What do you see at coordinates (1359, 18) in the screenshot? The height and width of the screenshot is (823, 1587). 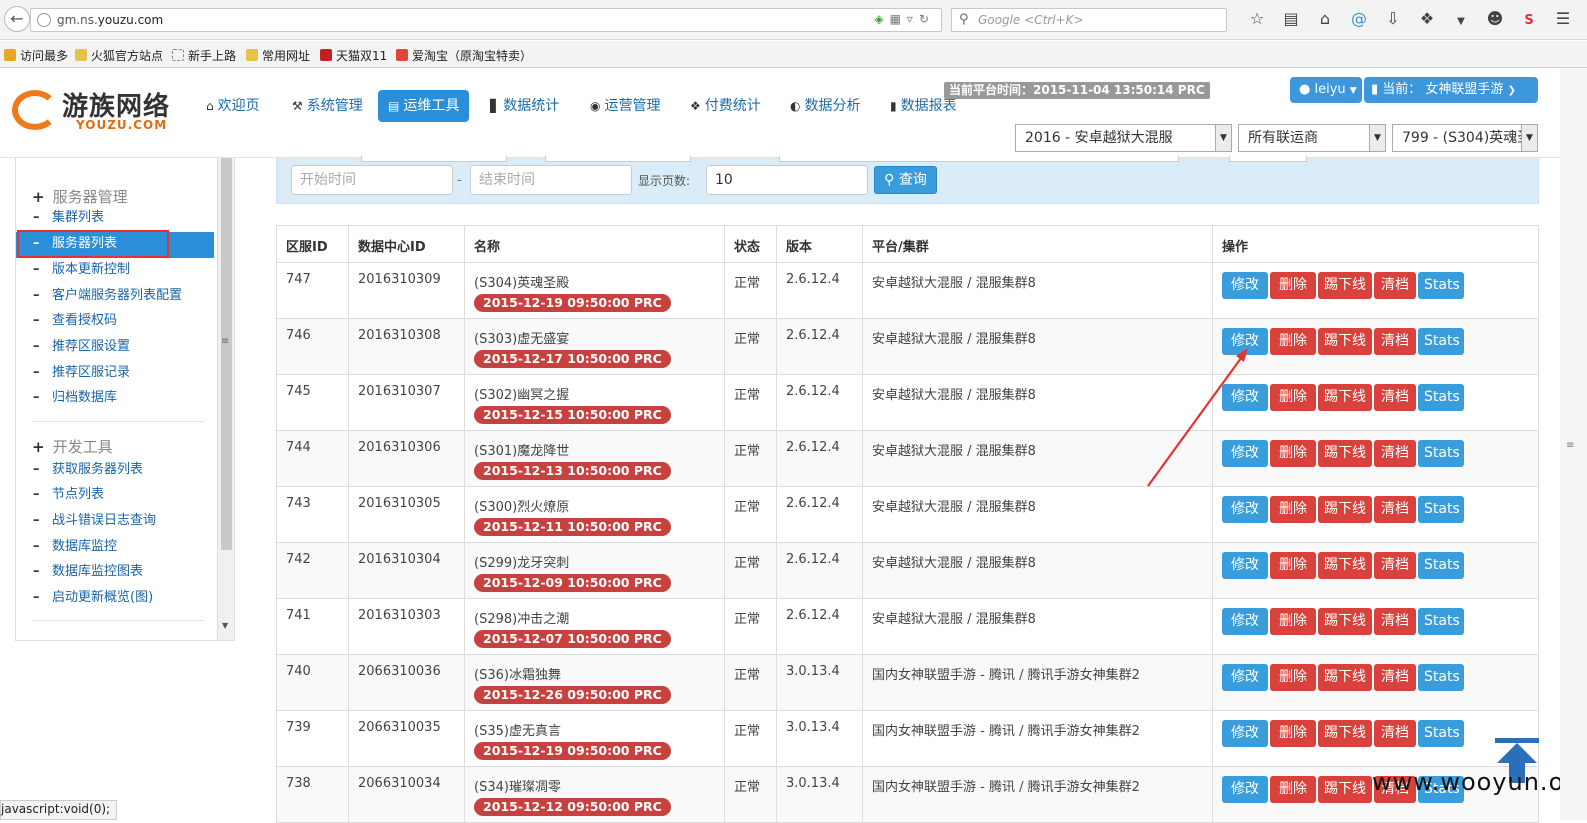 I see `at-icon: @` at bounding box center [1359, 18].